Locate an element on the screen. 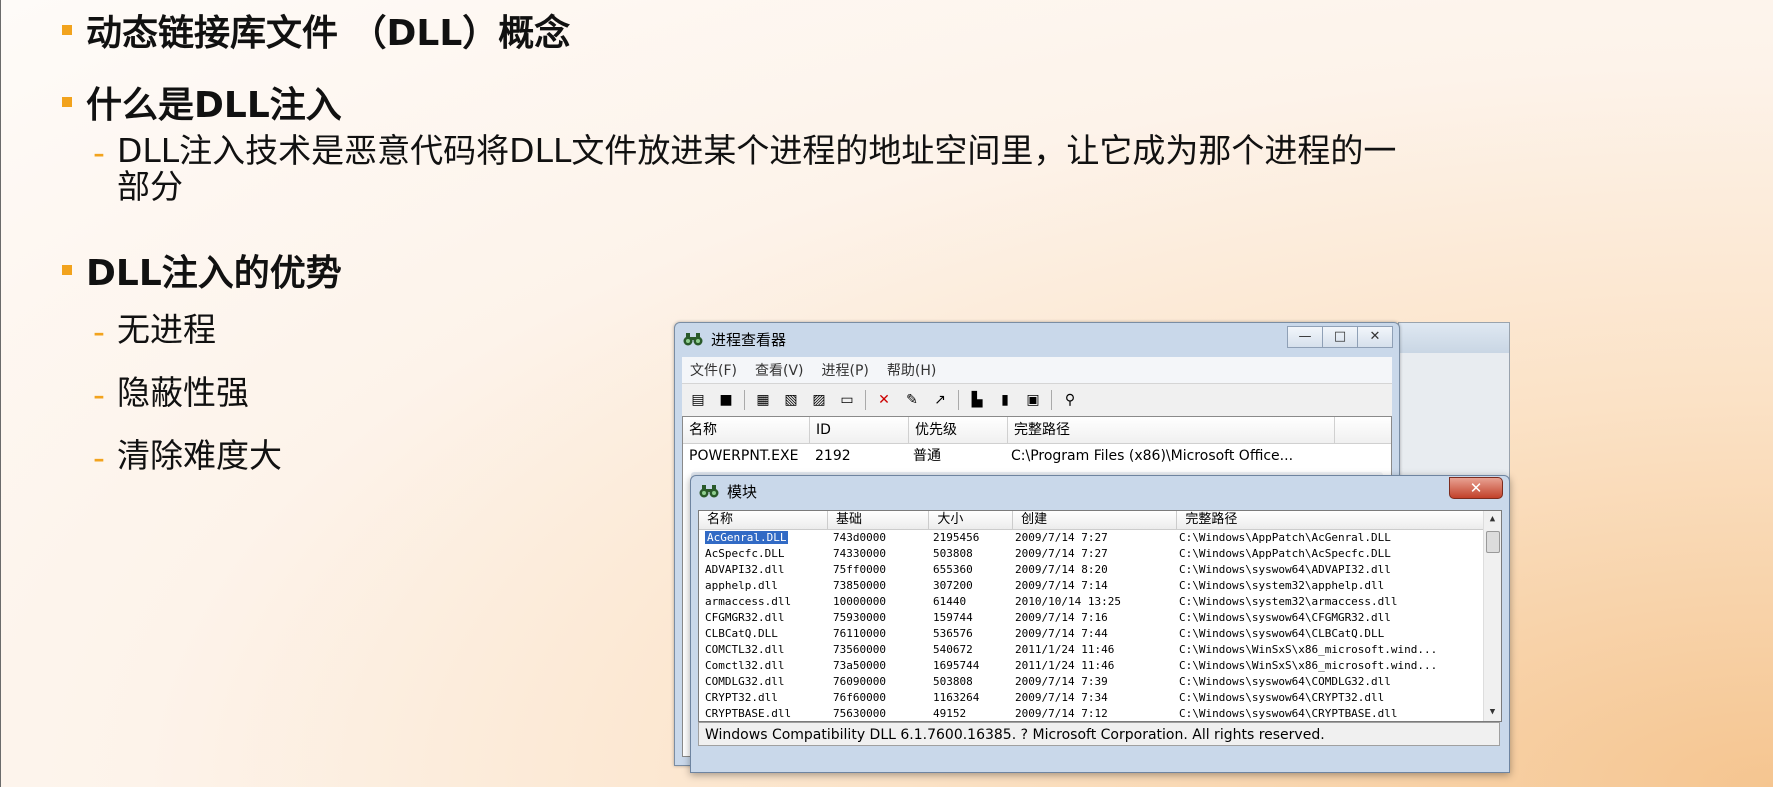 The image size is (1773, 787). module-base: 76110000 is located at coordinates (859, 633).